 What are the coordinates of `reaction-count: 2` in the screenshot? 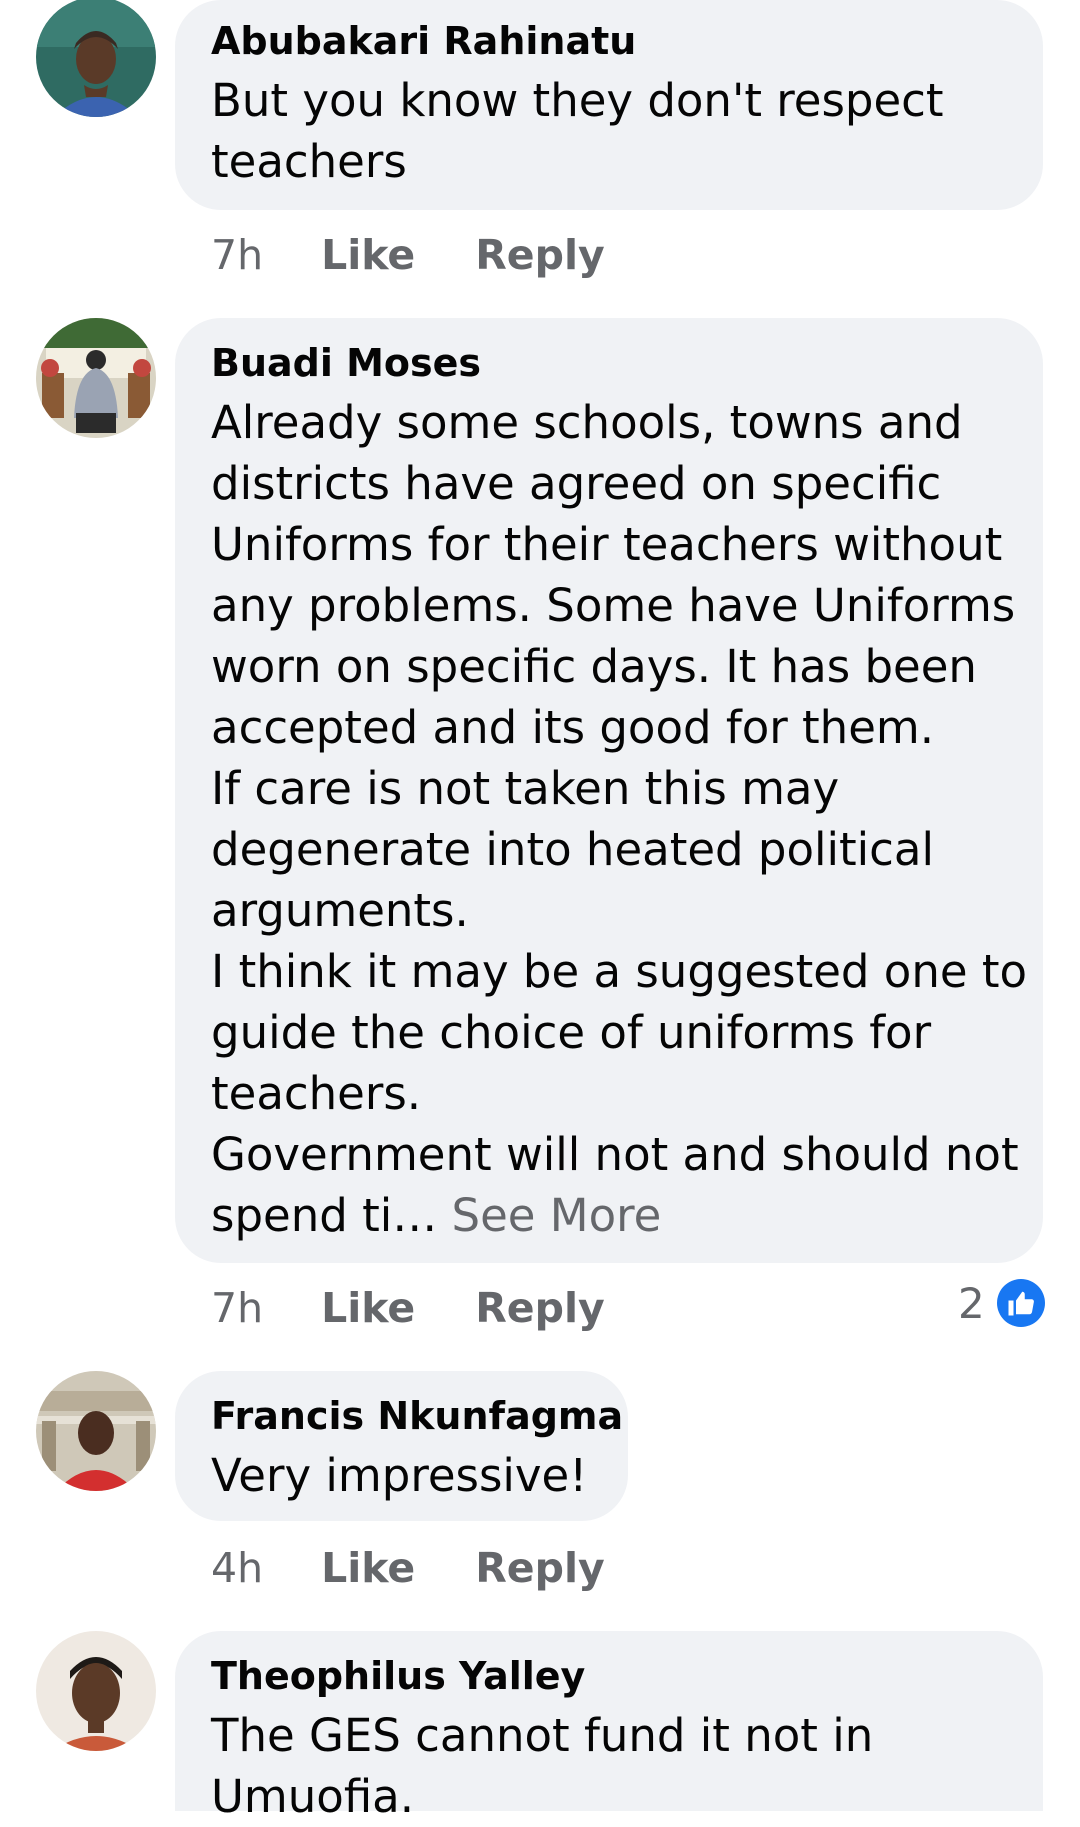 It's located at (971, 1303).